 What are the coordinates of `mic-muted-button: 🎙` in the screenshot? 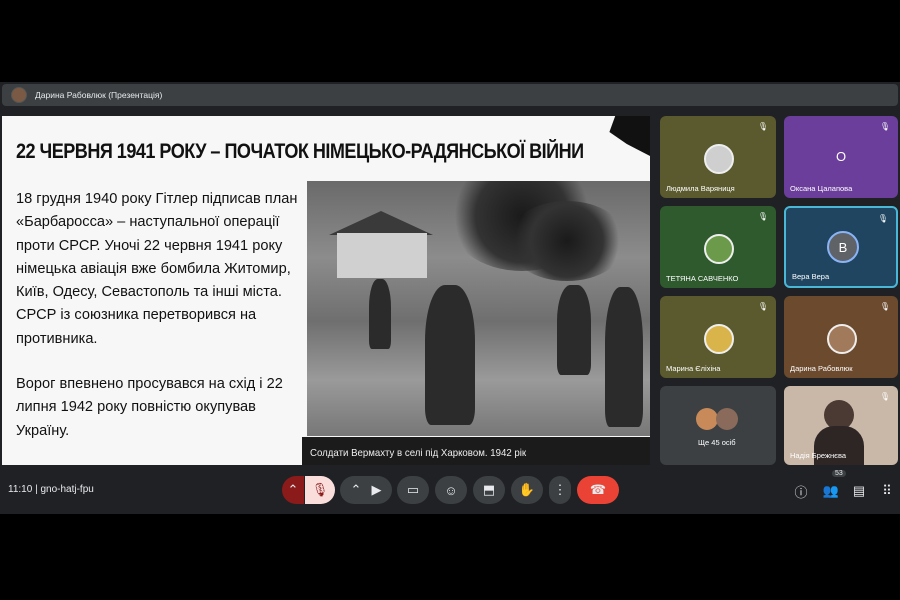 It's located at (320, 490).